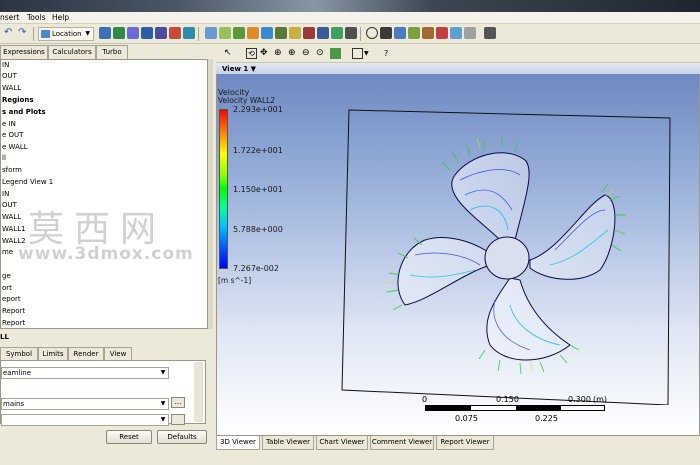  Describe the element at coordinates (402, 443) in the screenshot. I see `tab-comment-viewer: Comment Viewer` at that location.